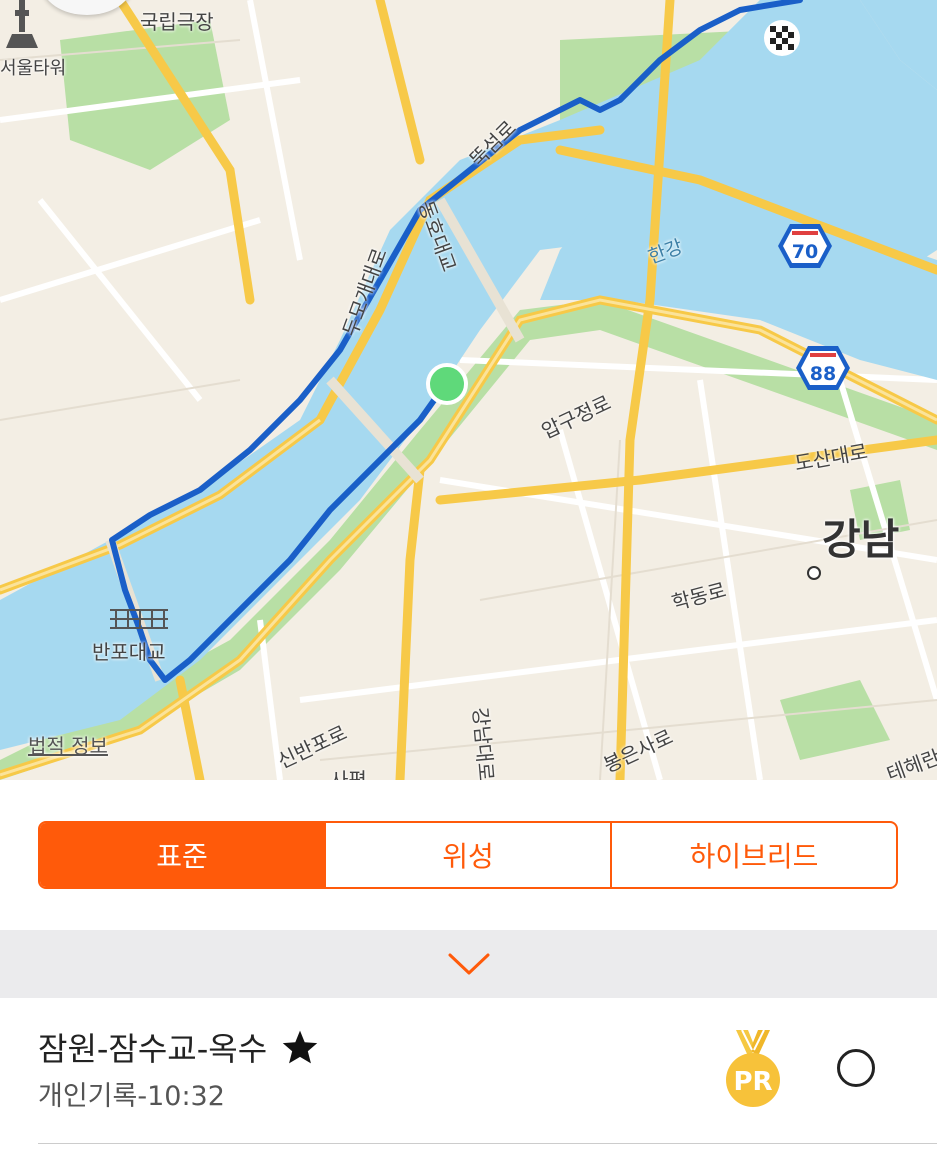 This screenshot has height=1171, width=937. What do you see at coordinates (177, 22) in the screenshot?
I see `label-national-theater: 국립극장` at bounding box center [177, 22].